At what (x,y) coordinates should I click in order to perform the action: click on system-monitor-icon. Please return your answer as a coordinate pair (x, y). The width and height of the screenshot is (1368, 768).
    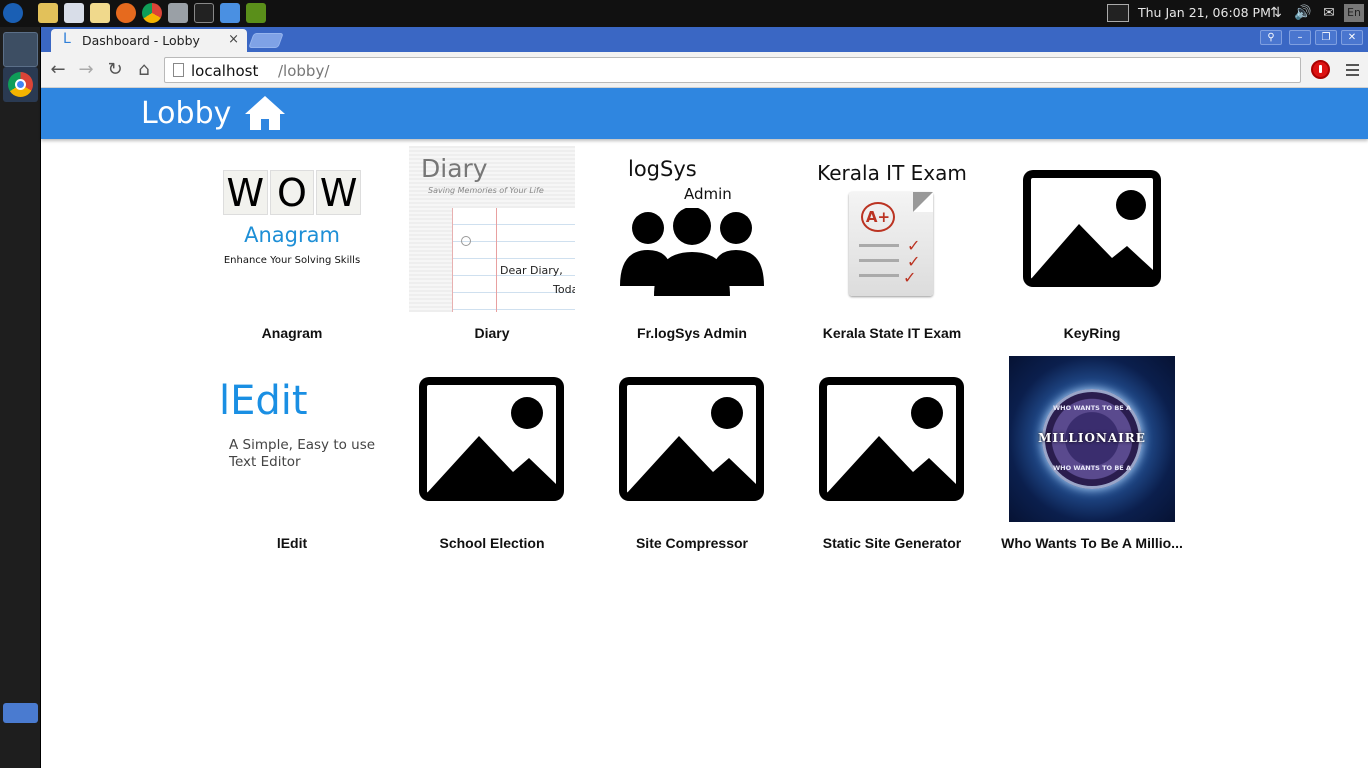
    Looking at the image, I should click on (1118, 13).